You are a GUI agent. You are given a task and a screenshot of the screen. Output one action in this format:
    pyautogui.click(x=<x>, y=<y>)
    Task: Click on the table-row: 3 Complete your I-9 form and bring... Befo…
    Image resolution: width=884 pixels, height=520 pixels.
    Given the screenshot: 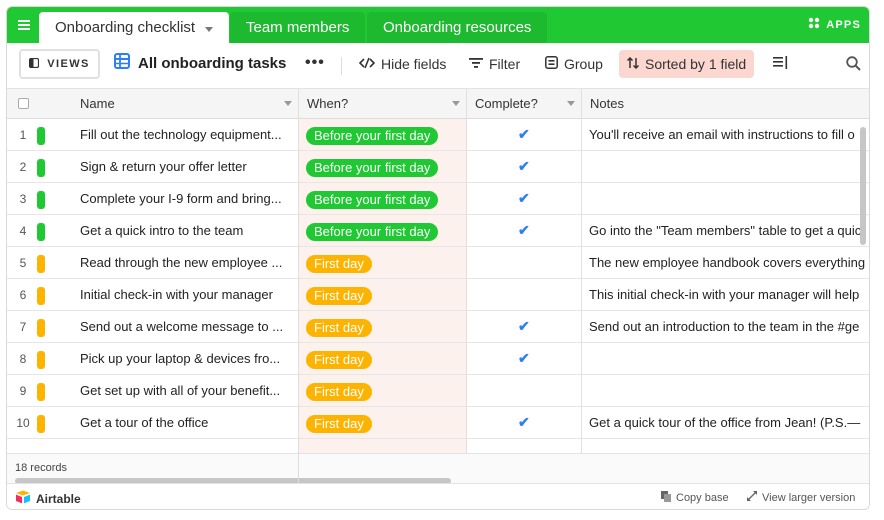 What is the action you would take?
    pyautogui.click(x=438, y=199)
    